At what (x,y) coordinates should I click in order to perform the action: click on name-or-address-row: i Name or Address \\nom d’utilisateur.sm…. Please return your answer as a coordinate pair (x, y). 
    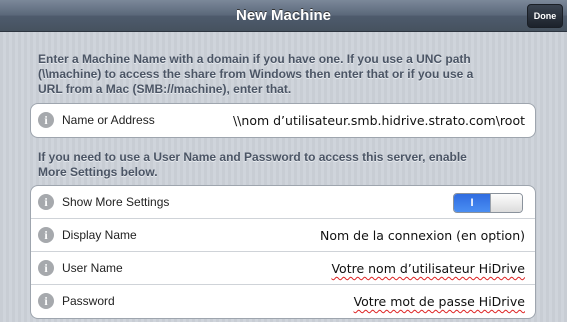
    Looking at the image, I should click on (283, 120).